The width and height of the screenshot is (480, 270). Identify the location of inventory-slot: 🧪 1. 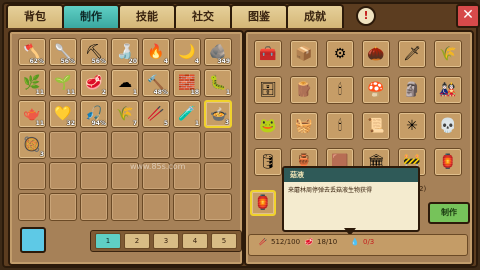
(187, 114).